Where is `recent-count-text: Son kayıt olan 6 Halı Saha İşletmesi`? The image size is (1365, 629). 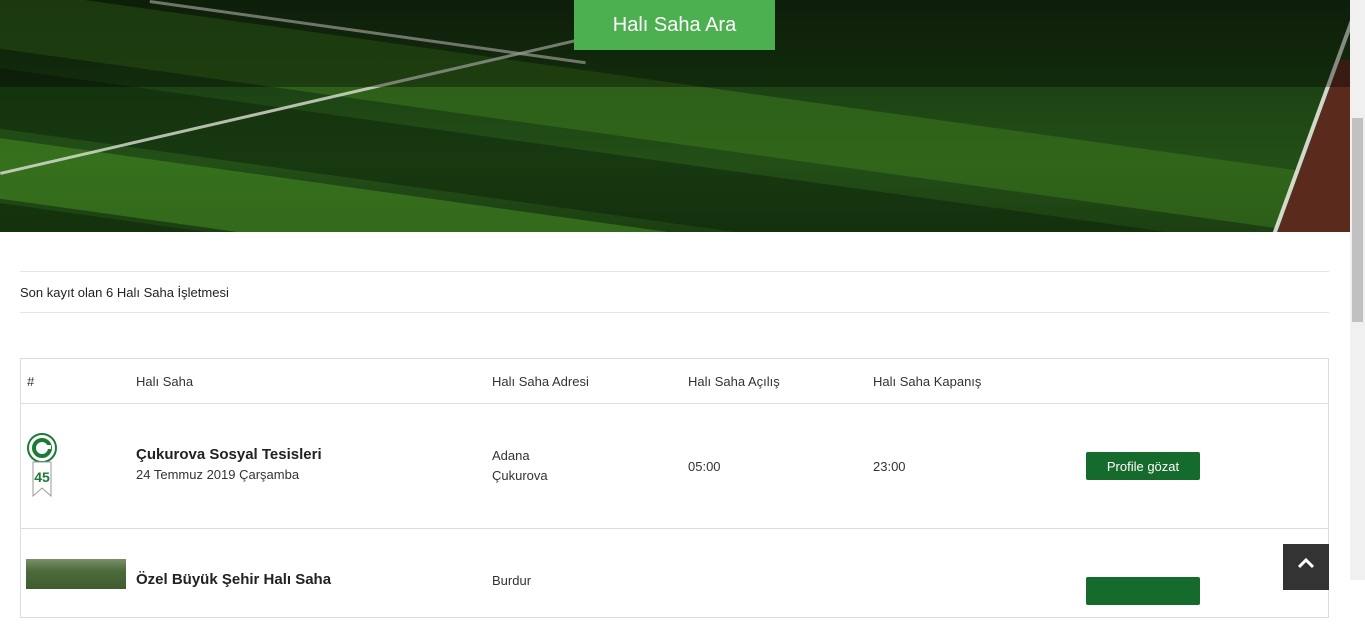
recent-count-text: Son kayıt olan 6 Halı Saha İşletmesi is located at coordinates (674, 292).